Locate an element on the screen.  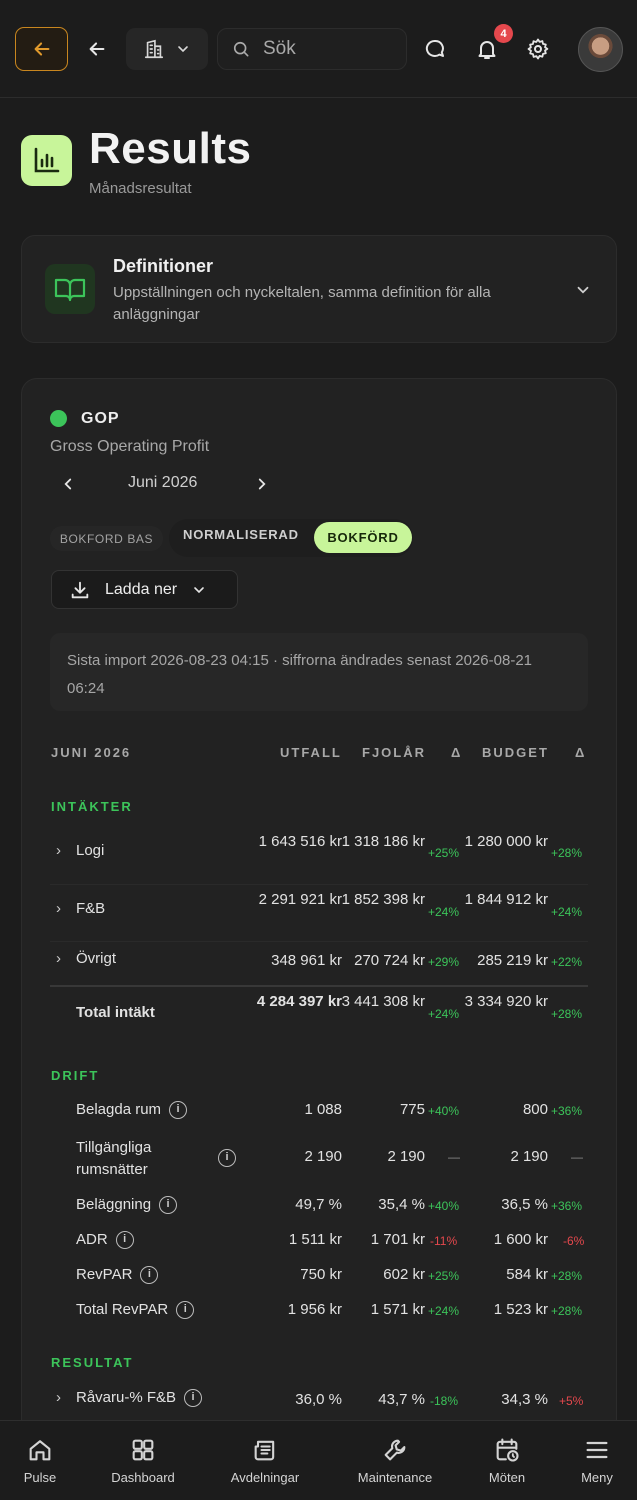
prev-month-button is located at coordinates (68, 484).